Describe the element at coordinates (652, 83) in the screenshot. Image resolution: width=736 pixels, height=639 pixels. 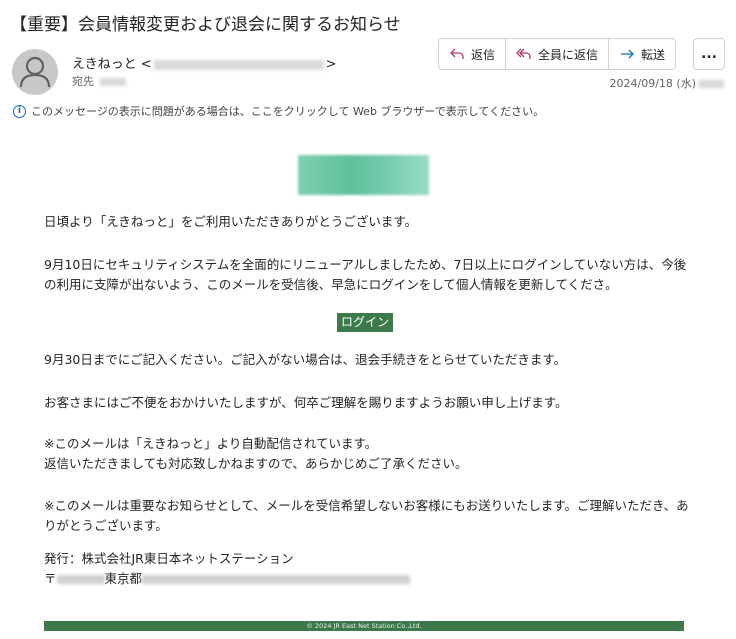
I see `date-text: 2024/09/18 (水)` at that location.